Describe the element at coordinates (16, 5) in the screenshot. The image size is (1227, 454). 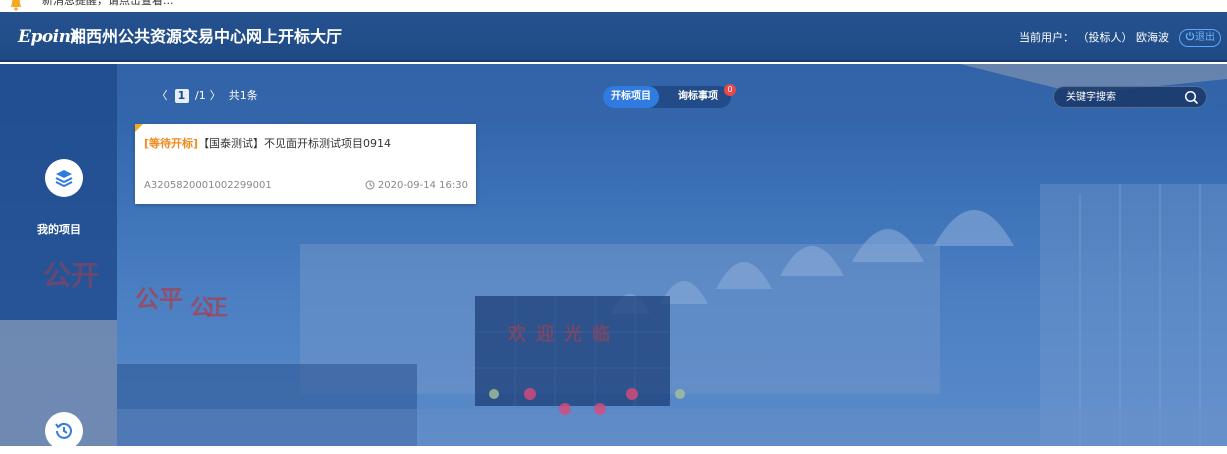
I see `bell-icon` at that location.